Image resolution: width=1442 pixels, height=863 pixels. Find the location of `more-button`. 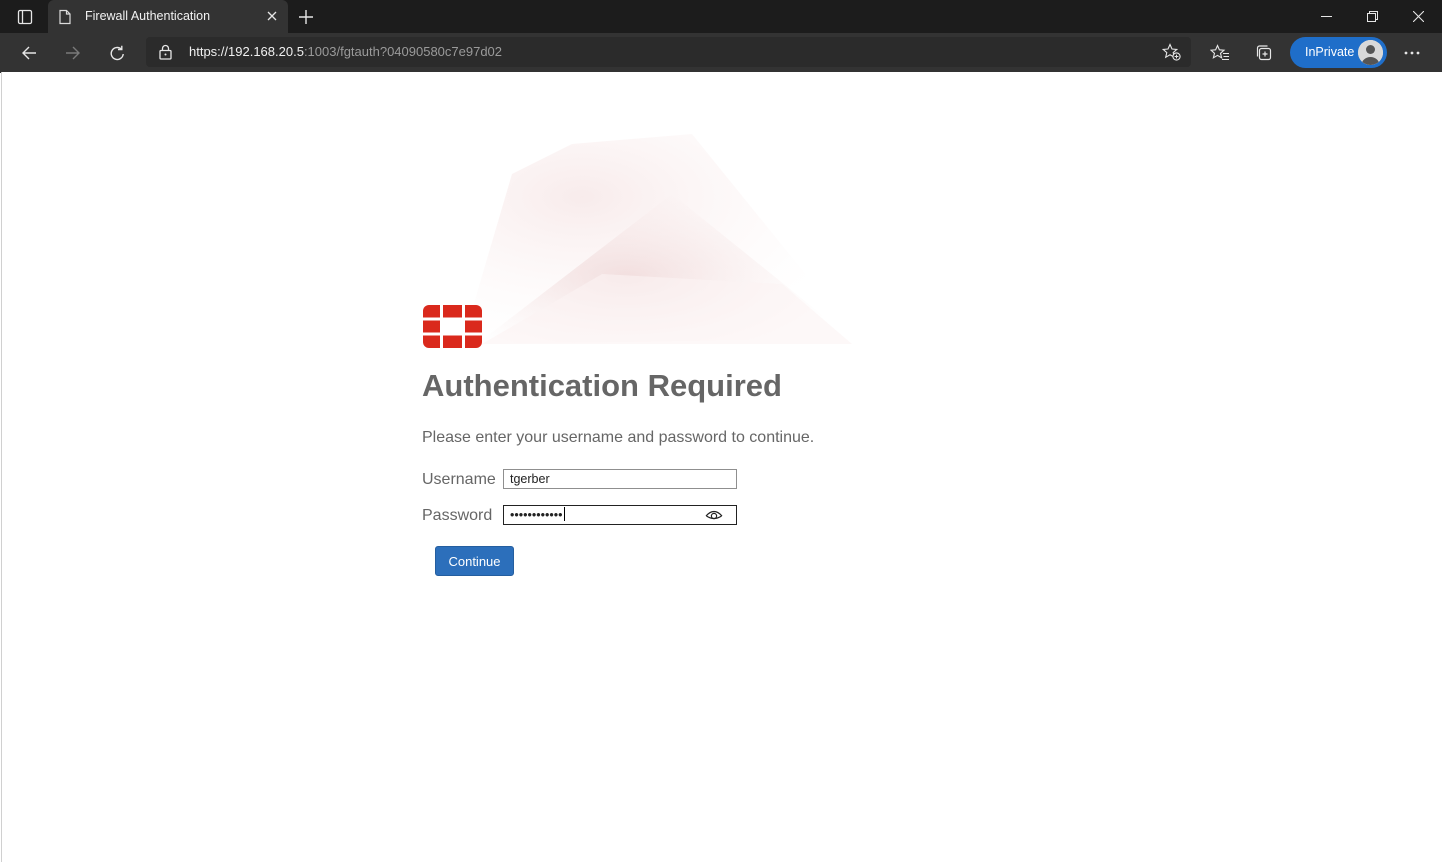

more-button is located at coordinates (1412, 53).